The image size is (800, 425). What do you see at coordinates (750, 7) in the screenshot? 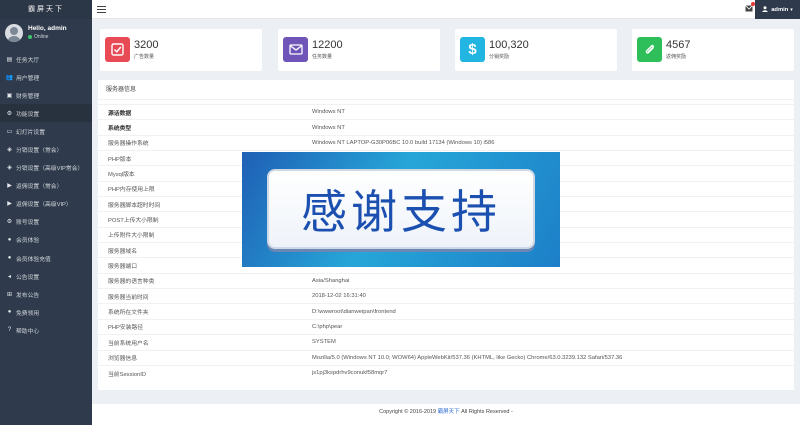
I see `mail-icon` at bounding box center [750, 7].